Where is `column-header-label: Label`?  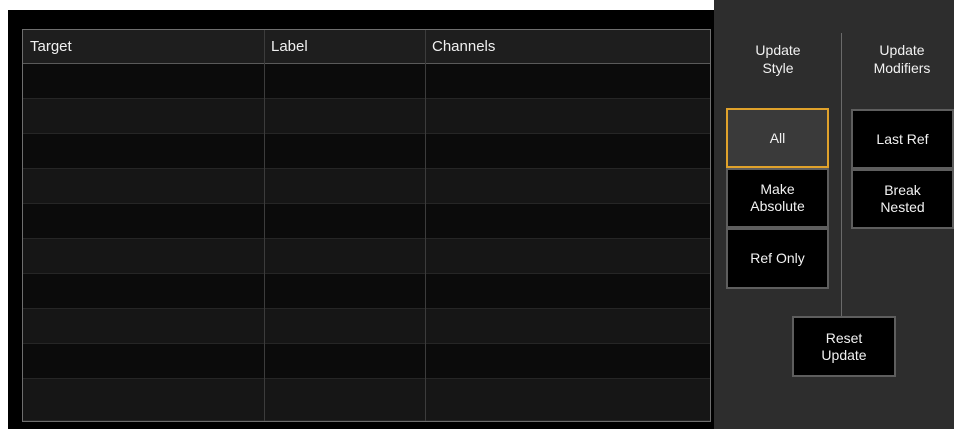
column-header-label: Label is located at coordinates (344, 46).